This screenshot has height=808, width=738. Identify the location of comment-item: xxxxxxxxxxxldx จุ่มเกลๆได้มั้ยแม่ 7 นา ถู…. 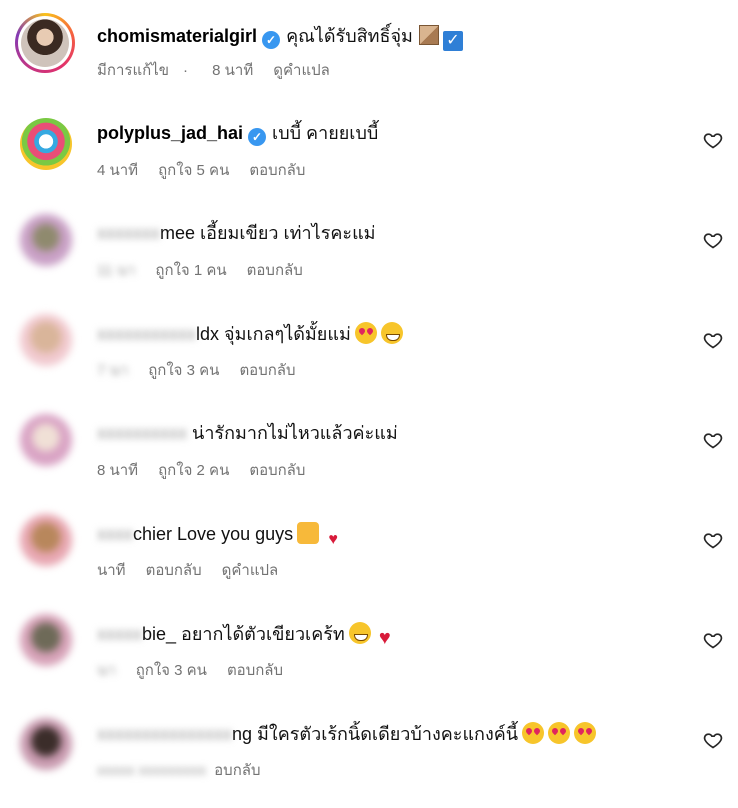
(369, 358).